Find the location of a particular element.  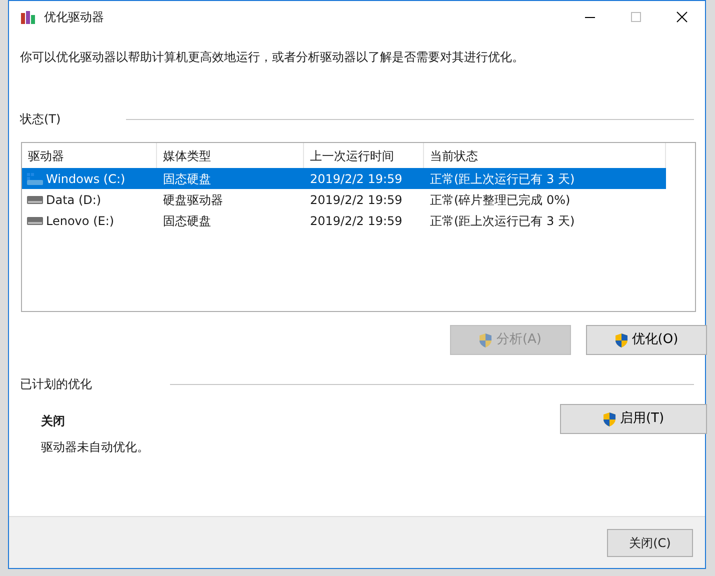

drive-row: Data (D:) 硬盘驱动器 2019/2/2 19:59 正常(碎片整理已完成 0%) is located at coordinates (344, 199).